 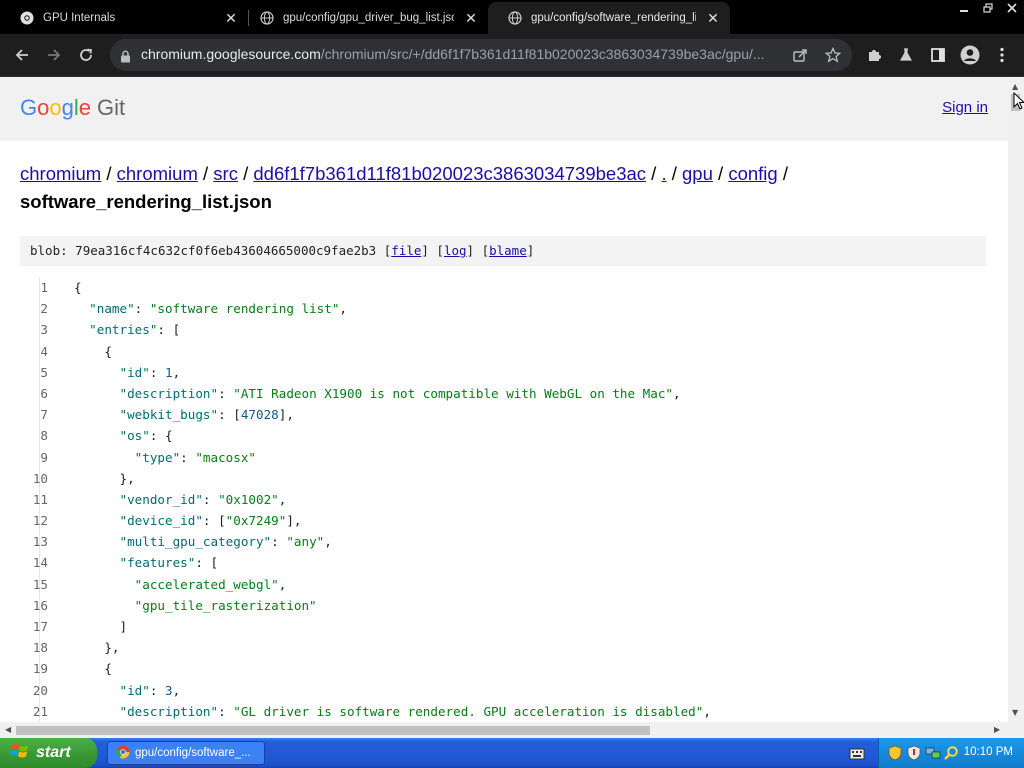 What do you see at coordinates (47, 711) in the screenshot?
I see `line-number: 21` at bounding box center [47, 711].